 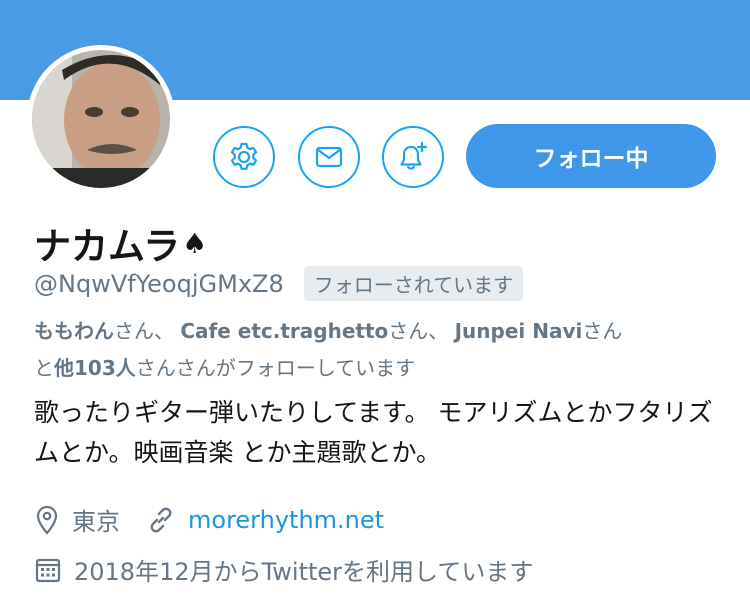 What do you see at coordinates (96, 522) in the screenshot?
I see `location-text: 東京` at bounding box center [96, 522].